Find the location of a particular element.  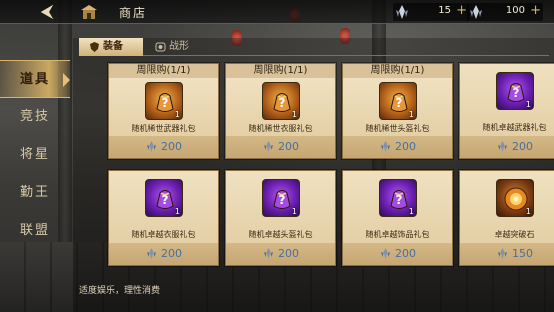

price-bar: 150 is located at coordinates (507, 254).